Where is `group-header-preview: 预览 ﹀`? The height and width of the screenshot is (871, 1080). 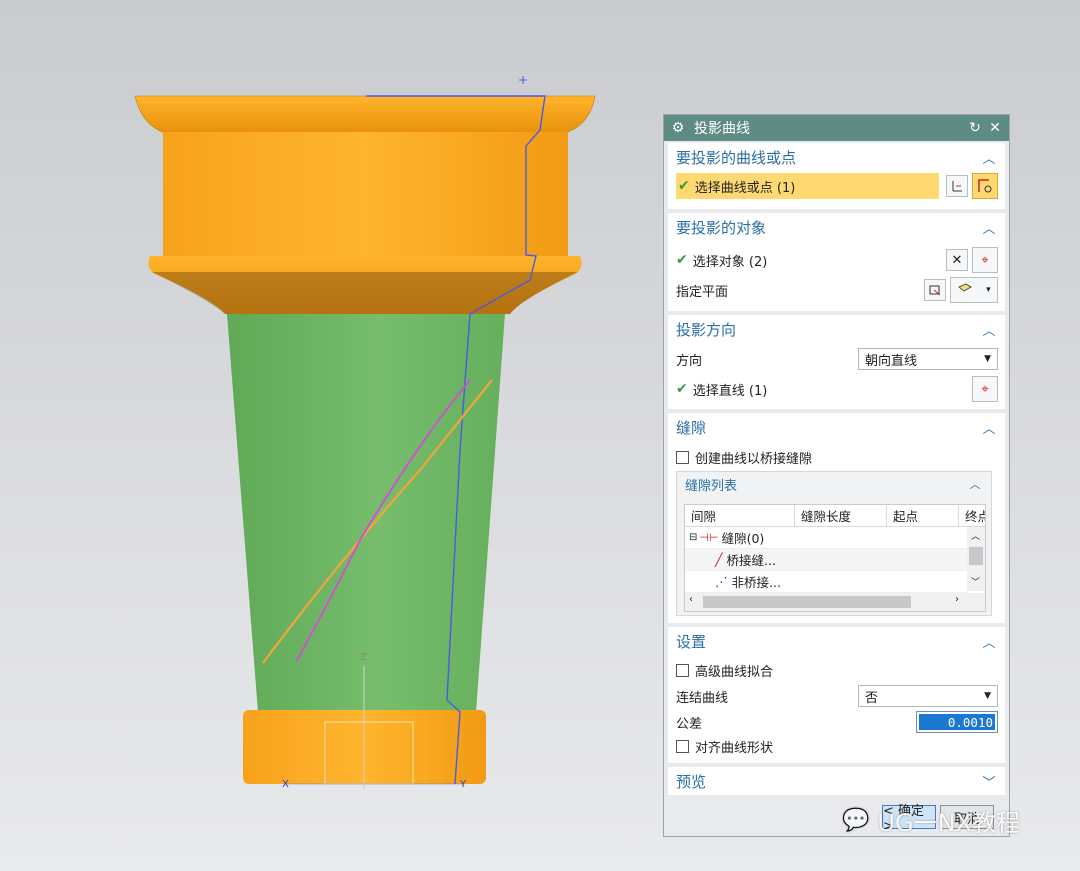 group-header-preview: 预览 ﹀ is located at coordinates (836, 781).